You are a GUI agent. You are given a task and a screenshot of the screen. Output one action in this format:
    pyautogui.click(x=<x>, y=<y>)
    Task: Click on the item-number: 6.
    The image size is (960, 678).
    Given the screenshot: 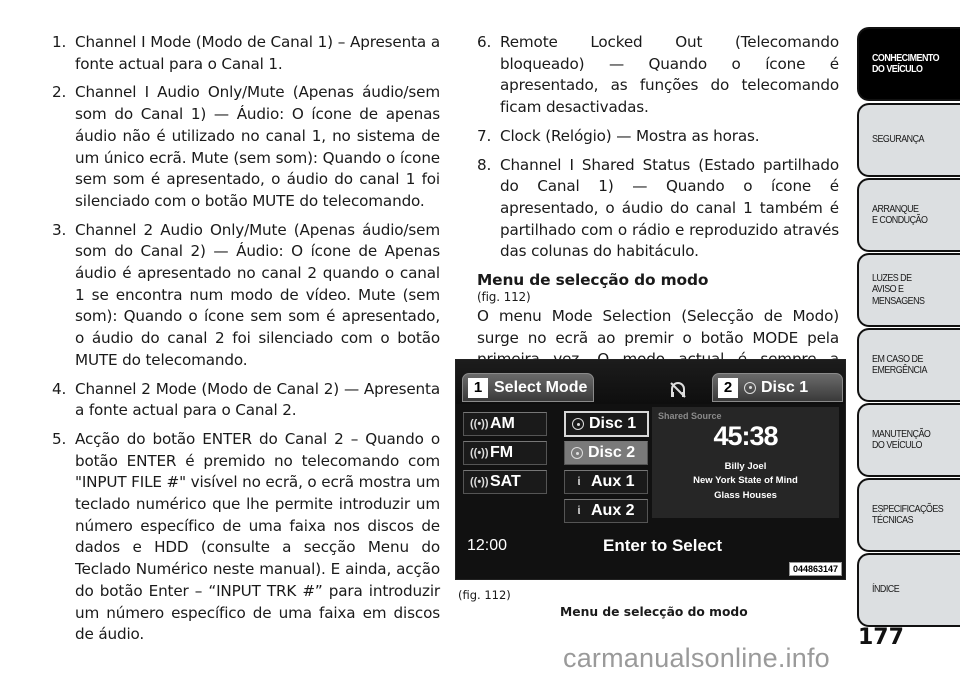 What is the action you would take?
    pyautogui.click(x=484, y=42)
    